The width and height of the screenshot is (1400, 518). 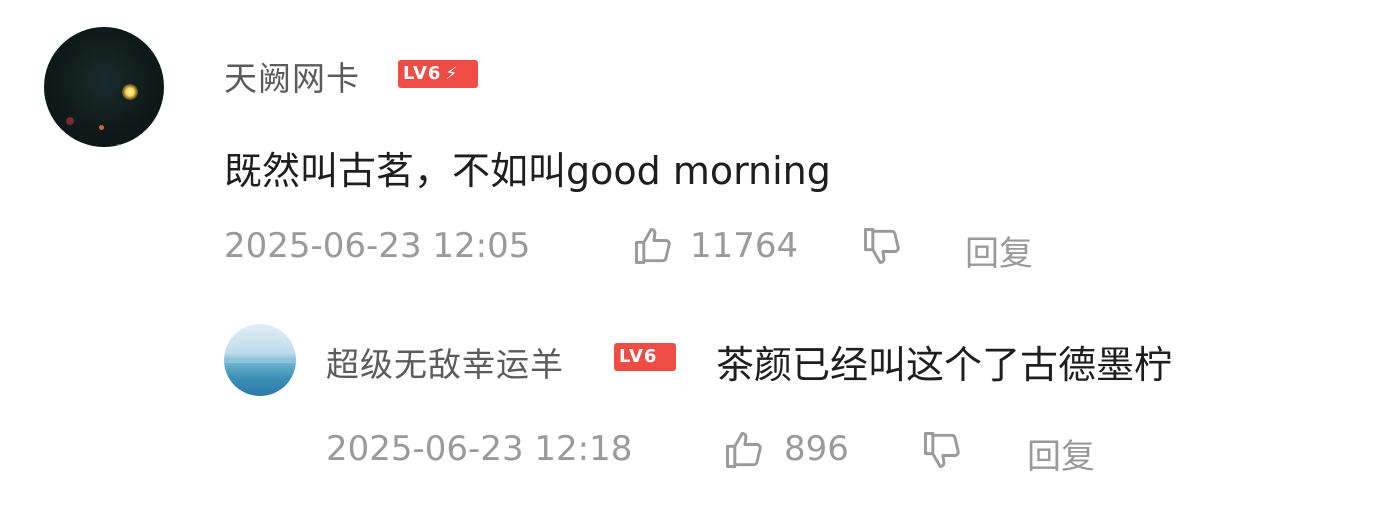 What do you see at coordinates (377, 246) in the screenshot?
I see `comment-timestamp: 2025-06-23 12:05` at bounding box center [377, 246].